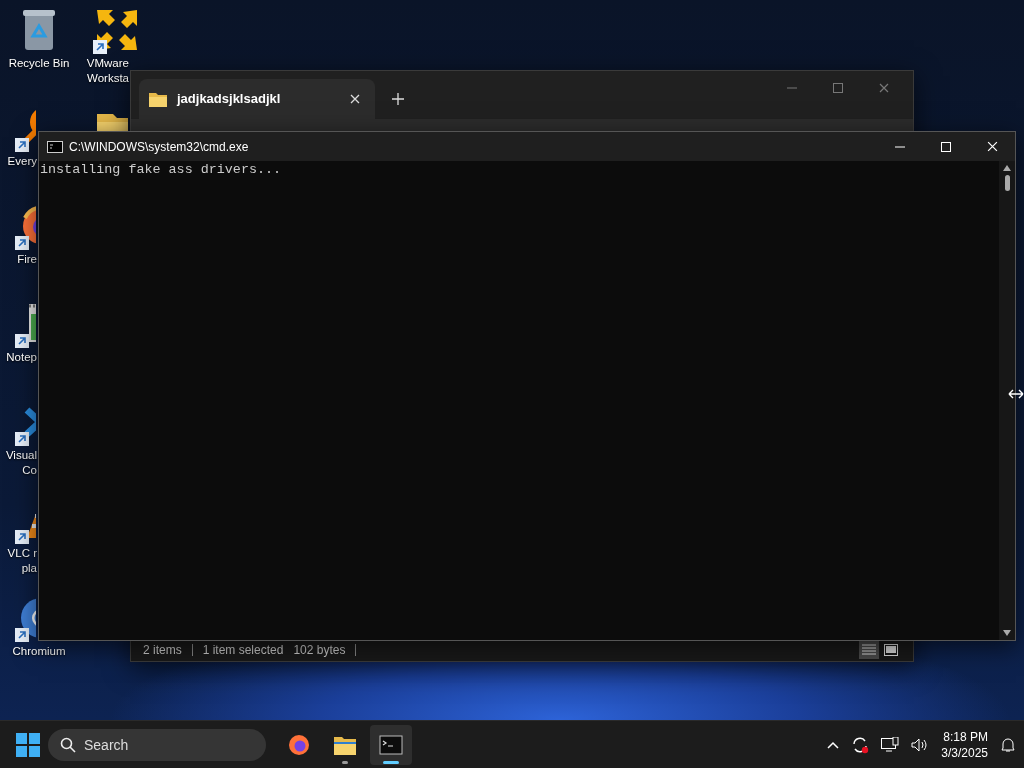  Describe the element at coordinates (1007, 633) in the screenshot. I see `scroll-down-icon` at that location.